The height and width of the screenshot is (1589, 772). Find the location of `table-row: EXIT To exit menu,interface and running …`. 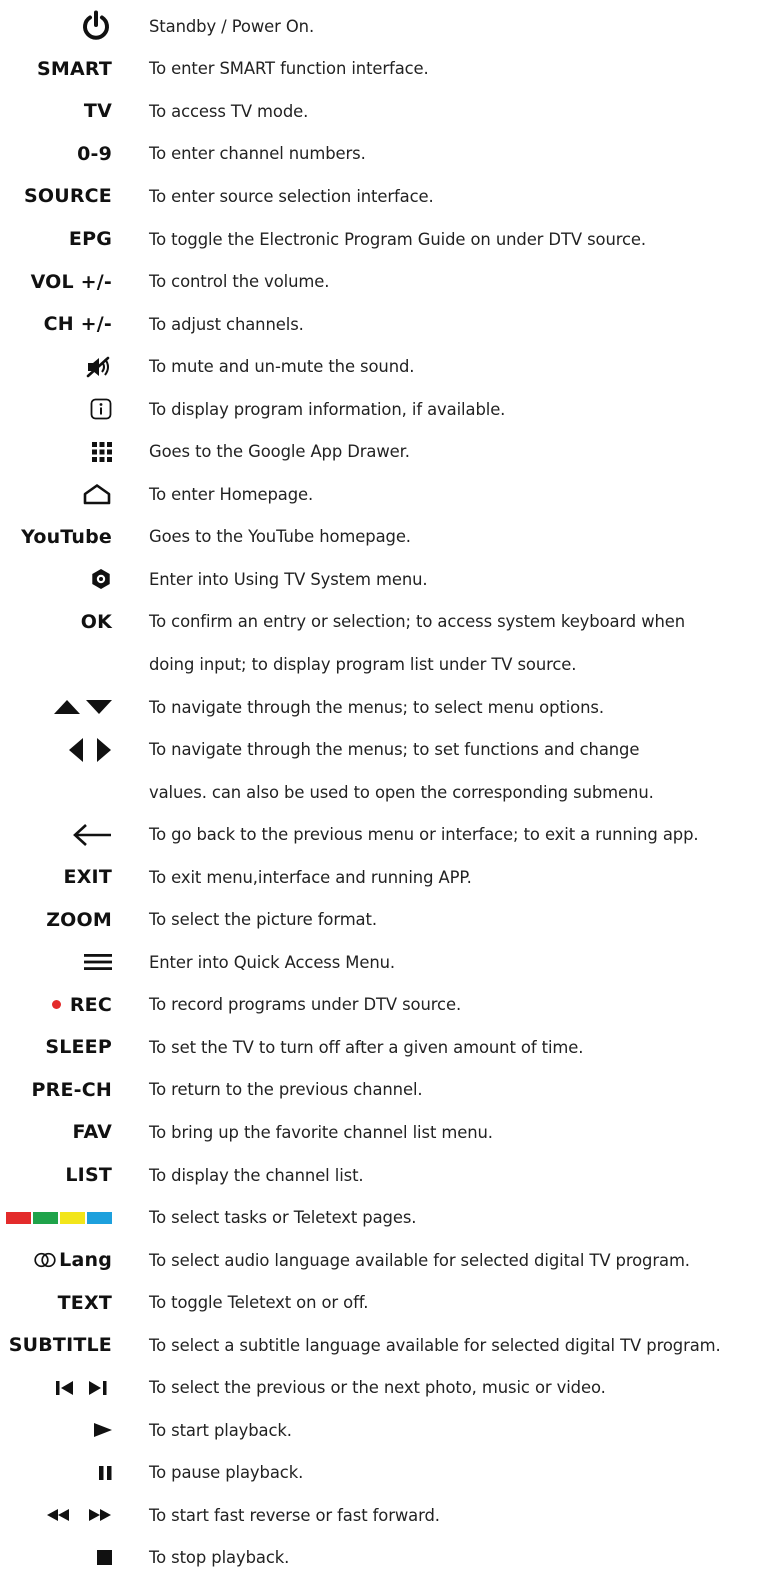

table-row: EXIT To exit menu,interface and running … is located at coordinates (386, 877).